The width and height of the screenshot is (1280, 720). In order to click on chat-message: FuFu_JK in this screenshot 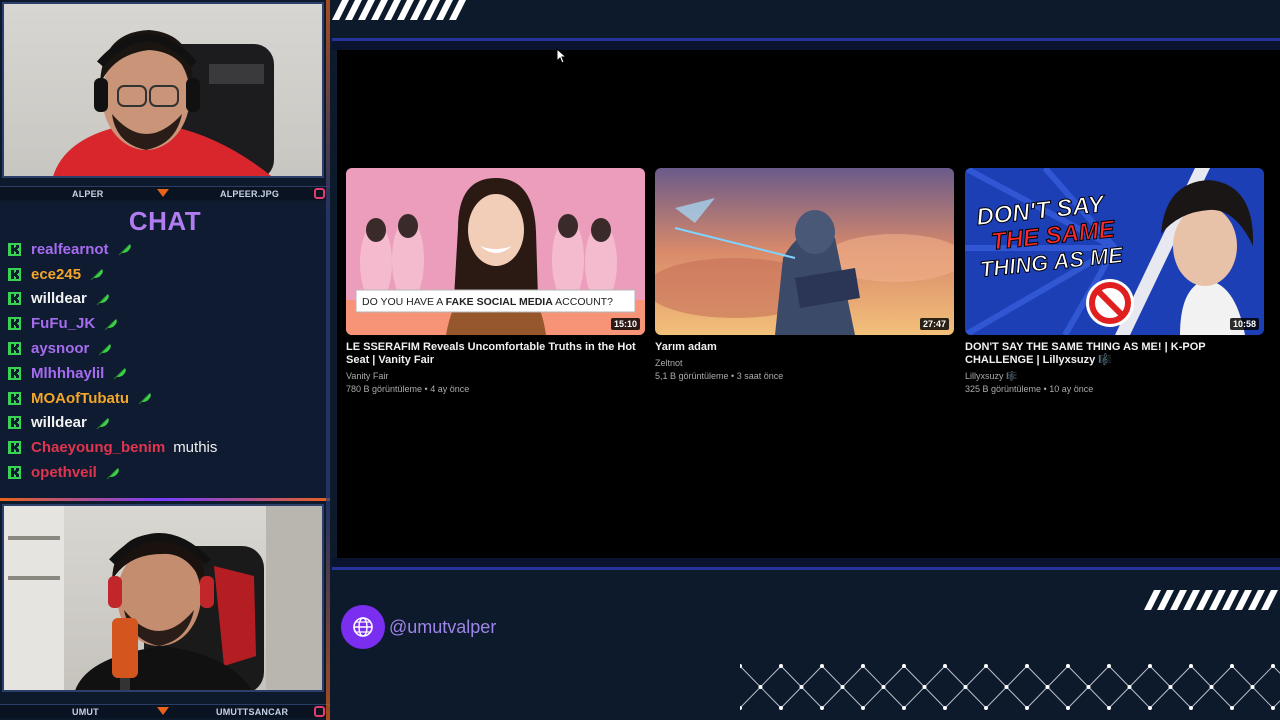, I will do `click(112, 323)`.